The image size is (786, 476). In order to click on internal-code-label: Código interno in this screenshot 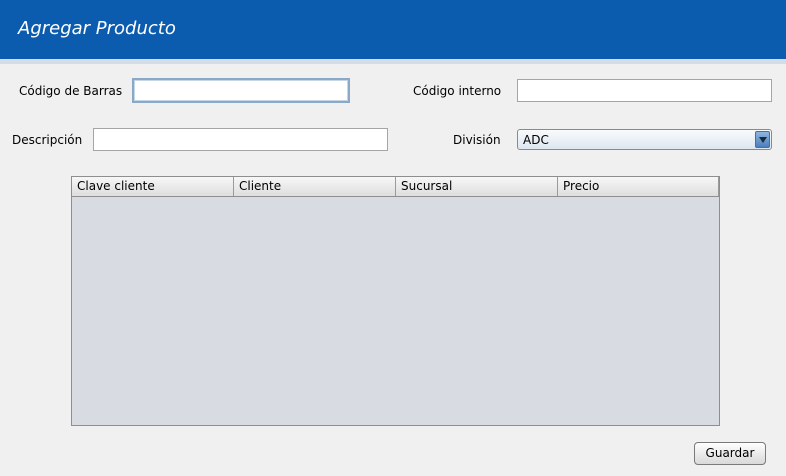, I will do `click(457, 91)`.